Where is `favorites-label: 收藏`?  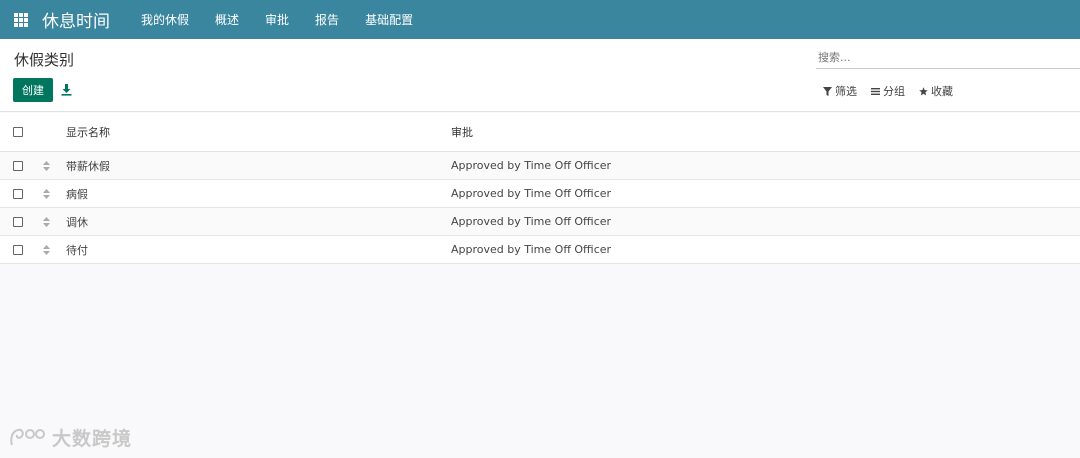 favorites-label: 收藏 is located at coordinates (942, 91).